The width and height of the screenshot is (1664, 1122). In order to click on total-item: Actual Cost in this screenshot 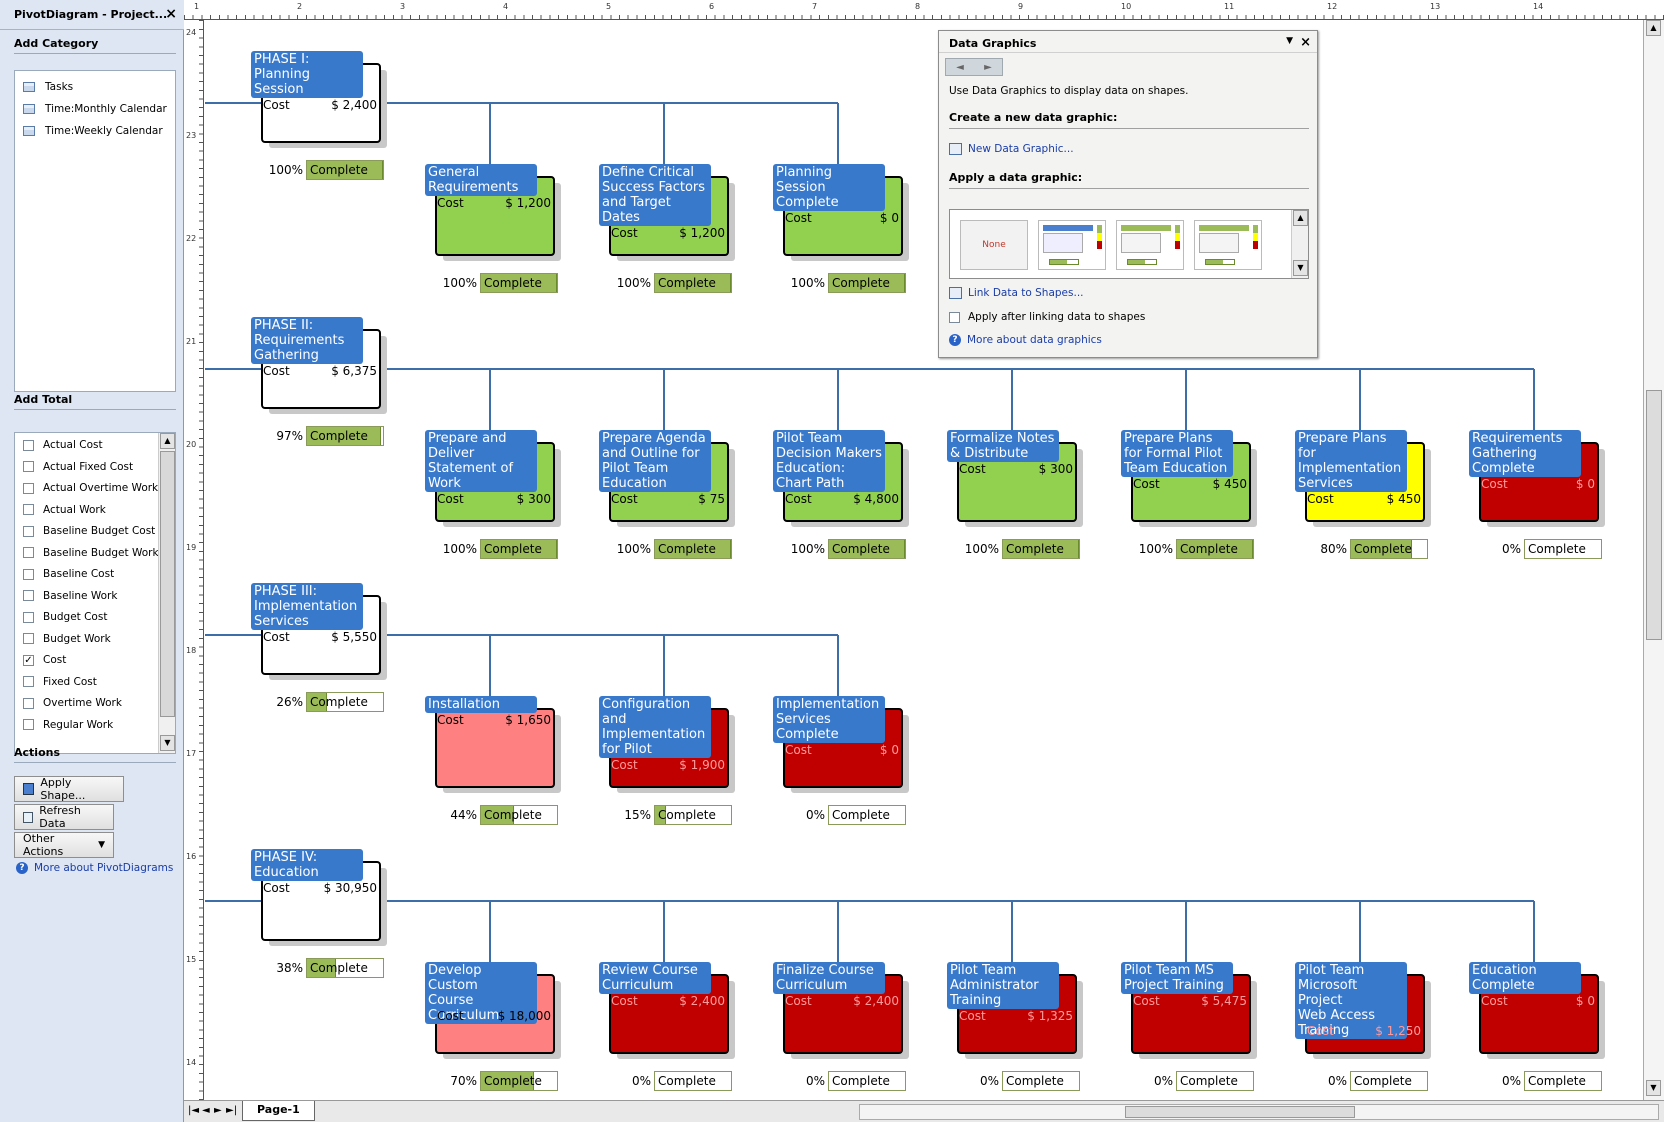, I will do `click(63, 445)`.